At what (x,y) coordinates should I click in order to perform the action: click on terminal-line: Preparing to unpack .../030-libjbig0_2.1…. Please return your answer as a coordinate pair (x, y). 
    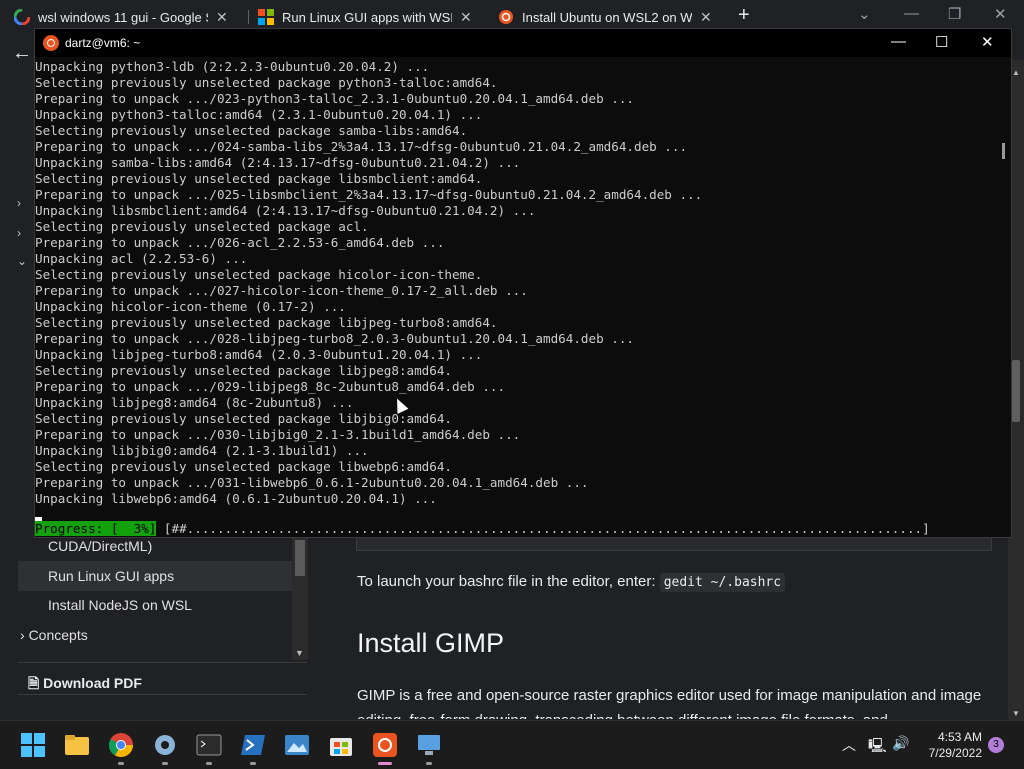
    Looking at the image, I should click on (278, 434).